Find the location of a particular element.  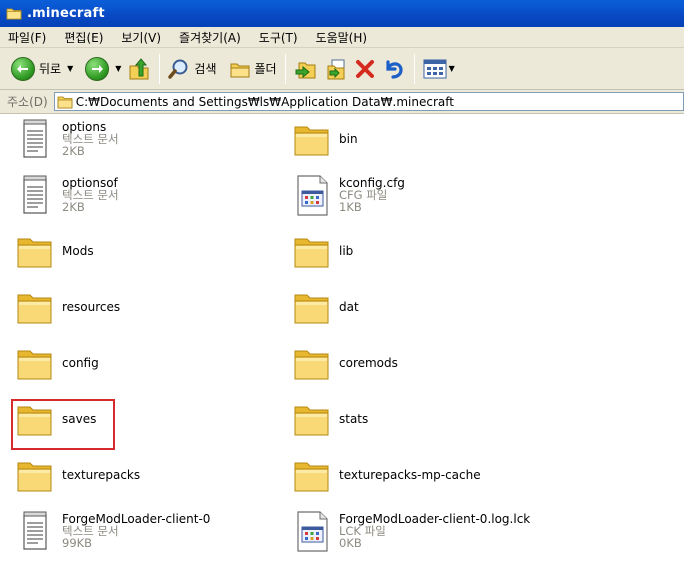

views-button: ▼ is located at coordinates (439, 69).